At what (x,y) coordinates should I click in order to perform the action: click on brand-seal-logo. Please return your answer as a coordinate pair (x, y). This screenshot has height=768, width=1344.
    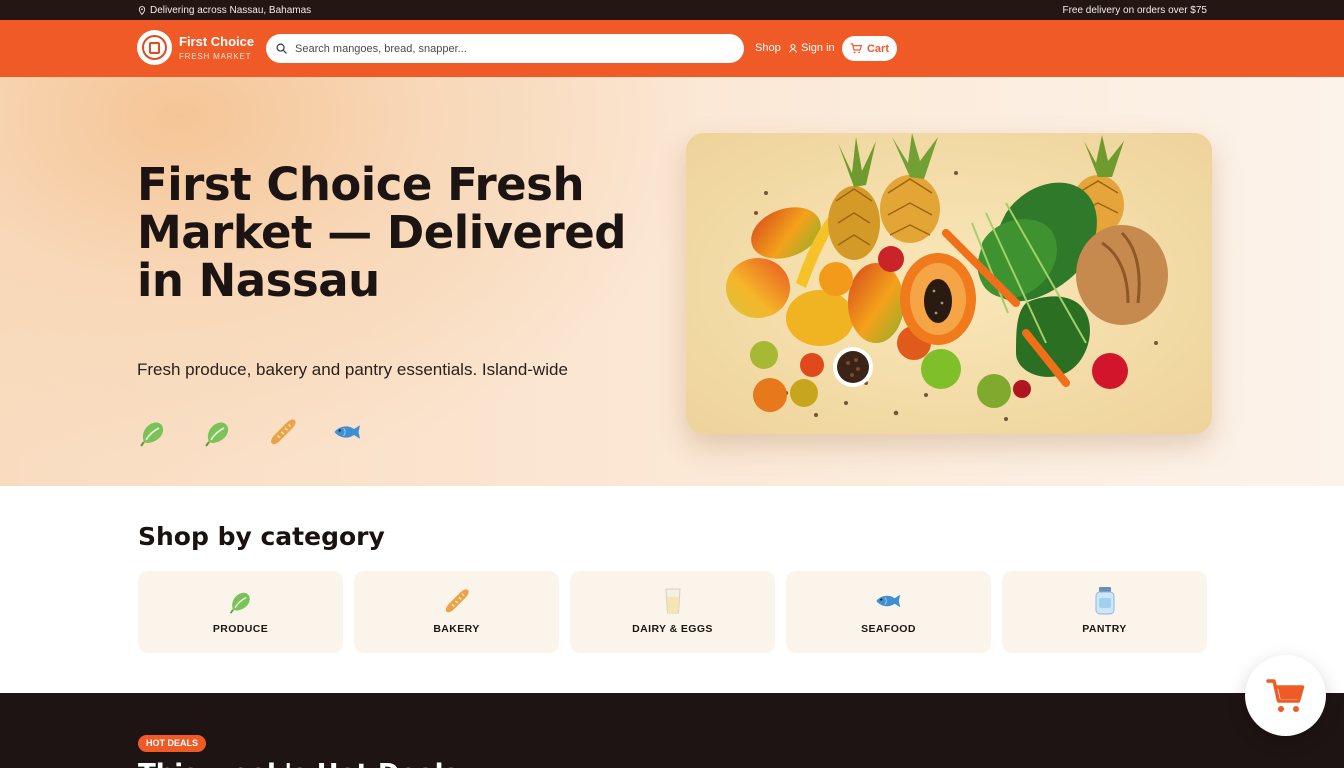
    Looking at the image, I should click on (154, 47).